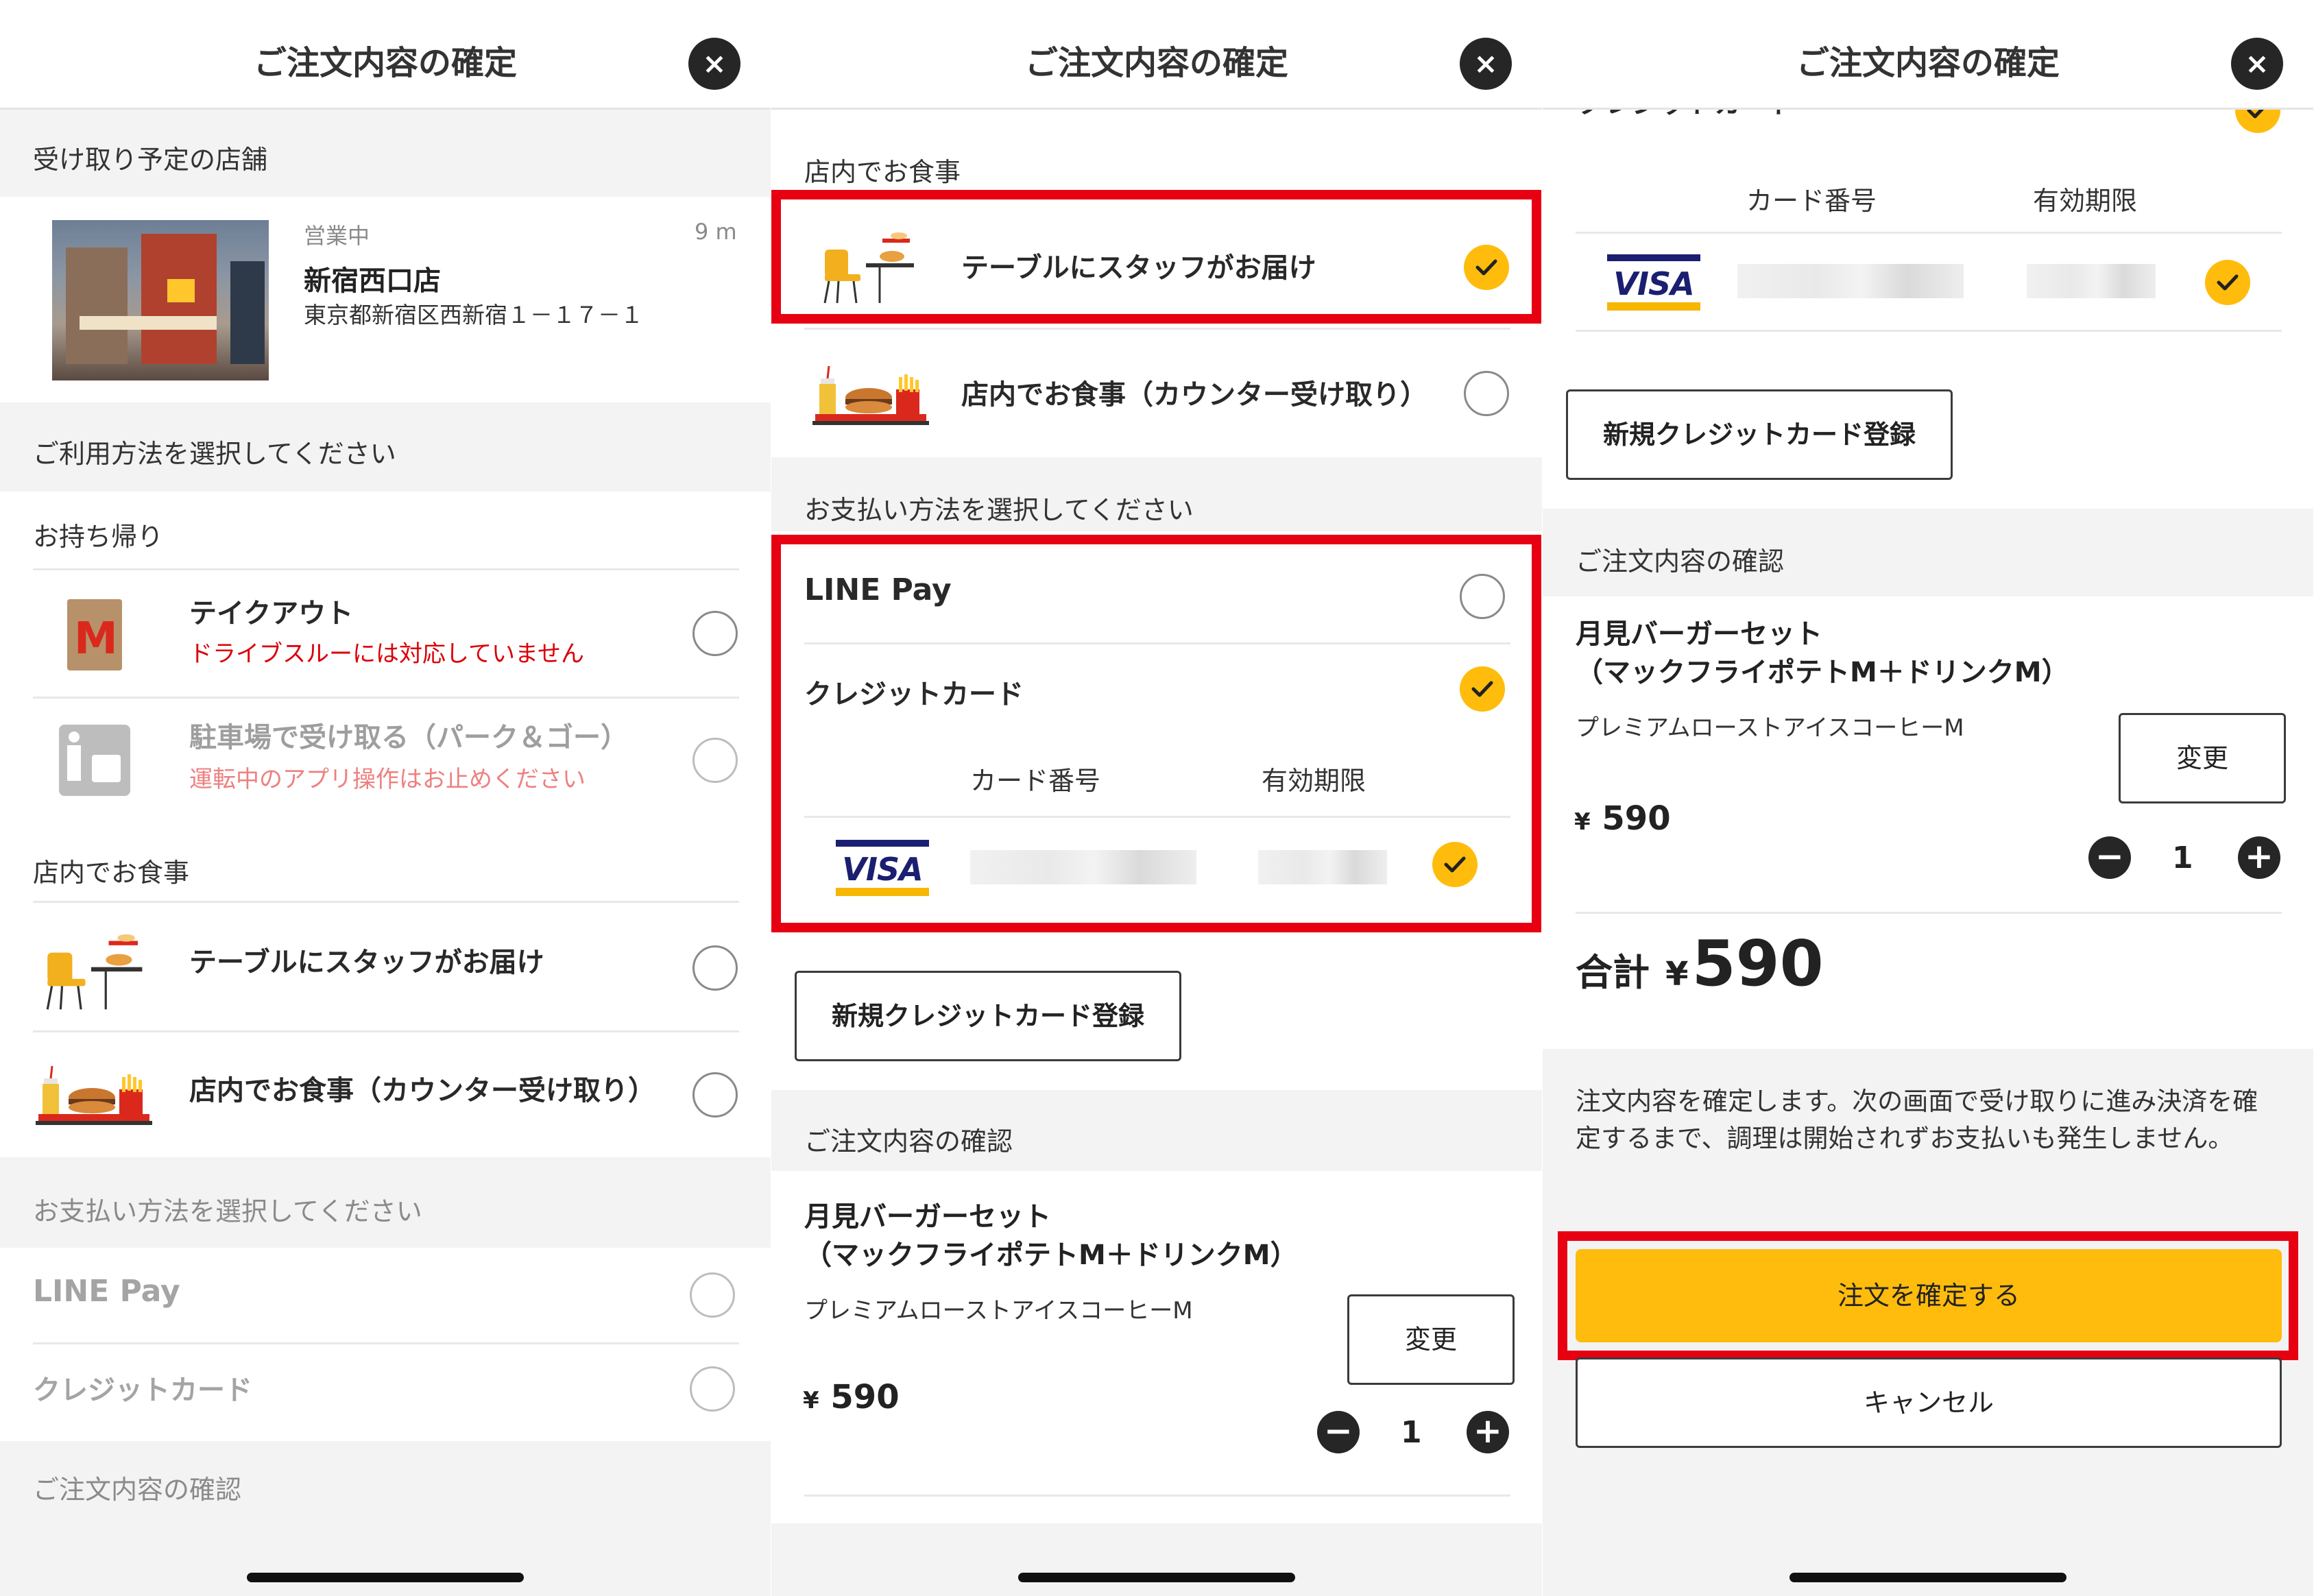  Describe the element at coordinates (387, 779) in the screenshot. I see `park-note: 運転中のアプリ操作はお止めください` at that location.